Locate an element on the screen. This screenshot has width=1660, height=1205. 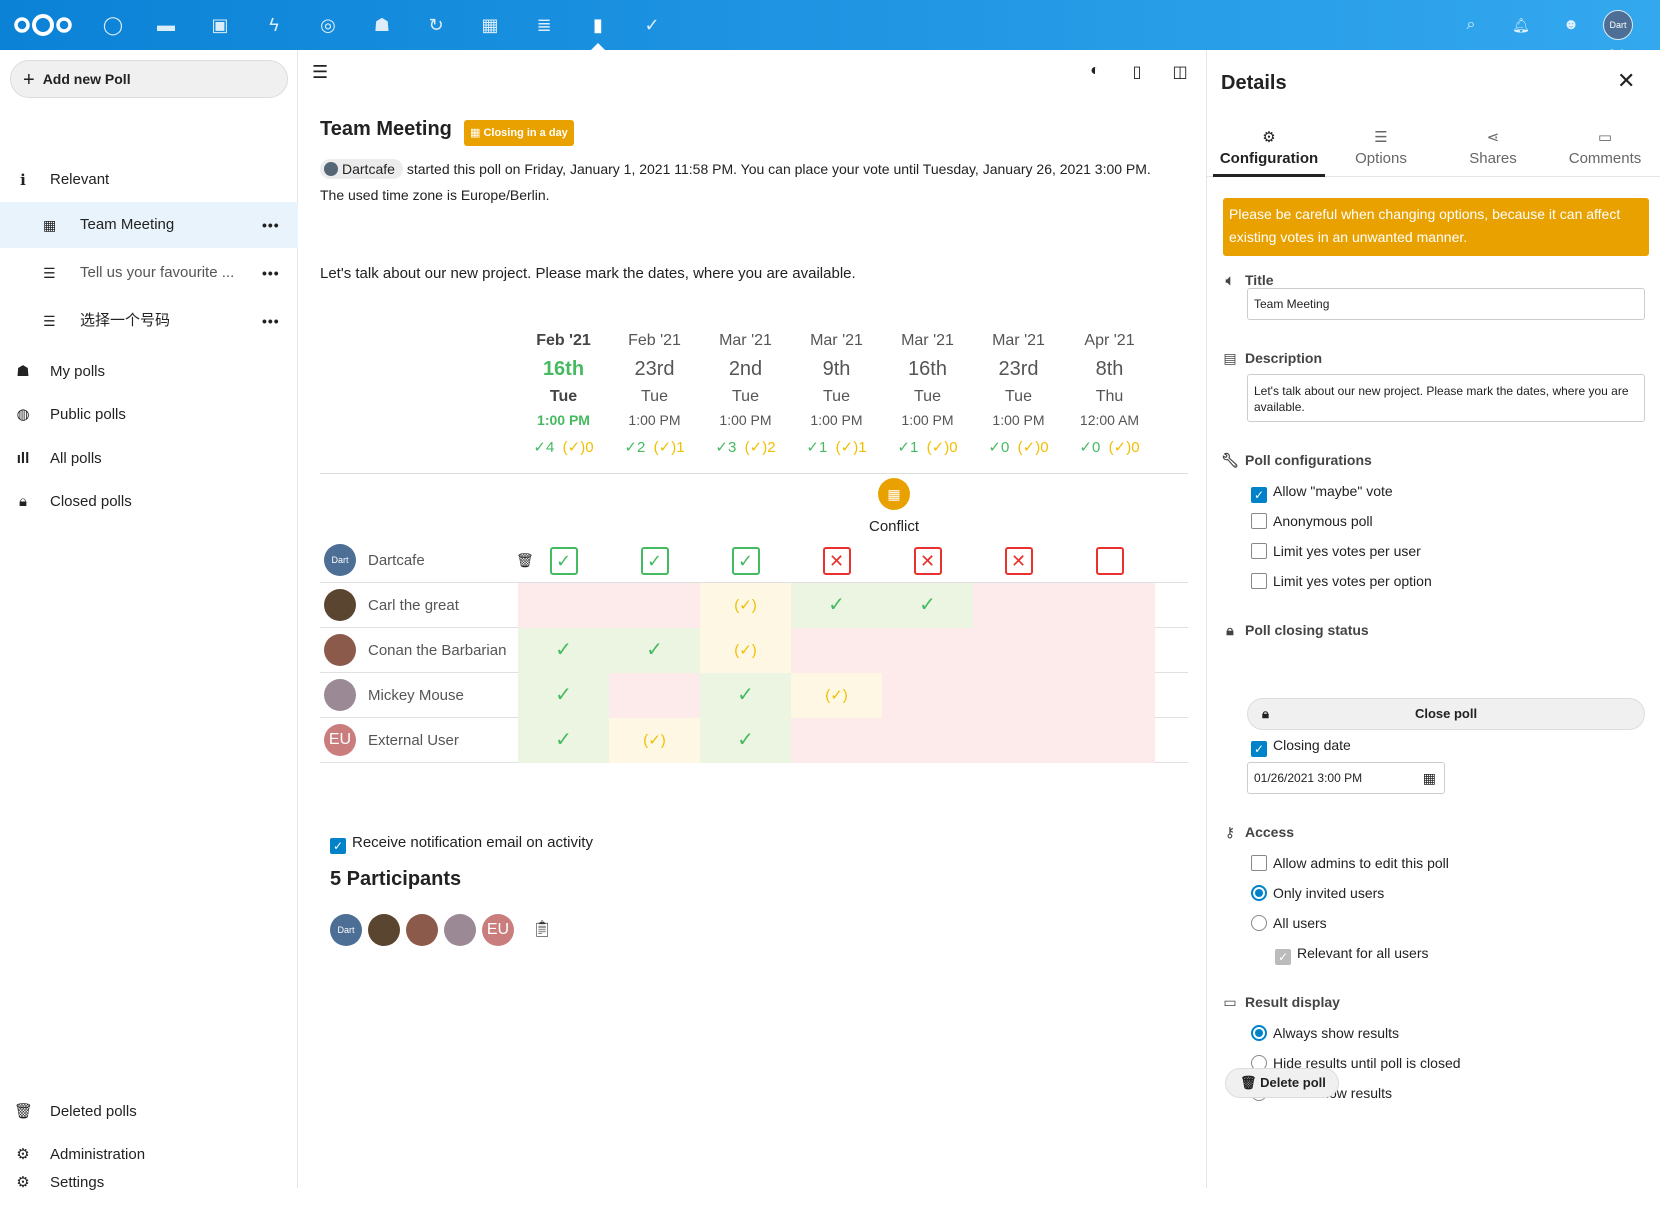
option-label: Relevant for all users is located at coordinates (1363, 953).